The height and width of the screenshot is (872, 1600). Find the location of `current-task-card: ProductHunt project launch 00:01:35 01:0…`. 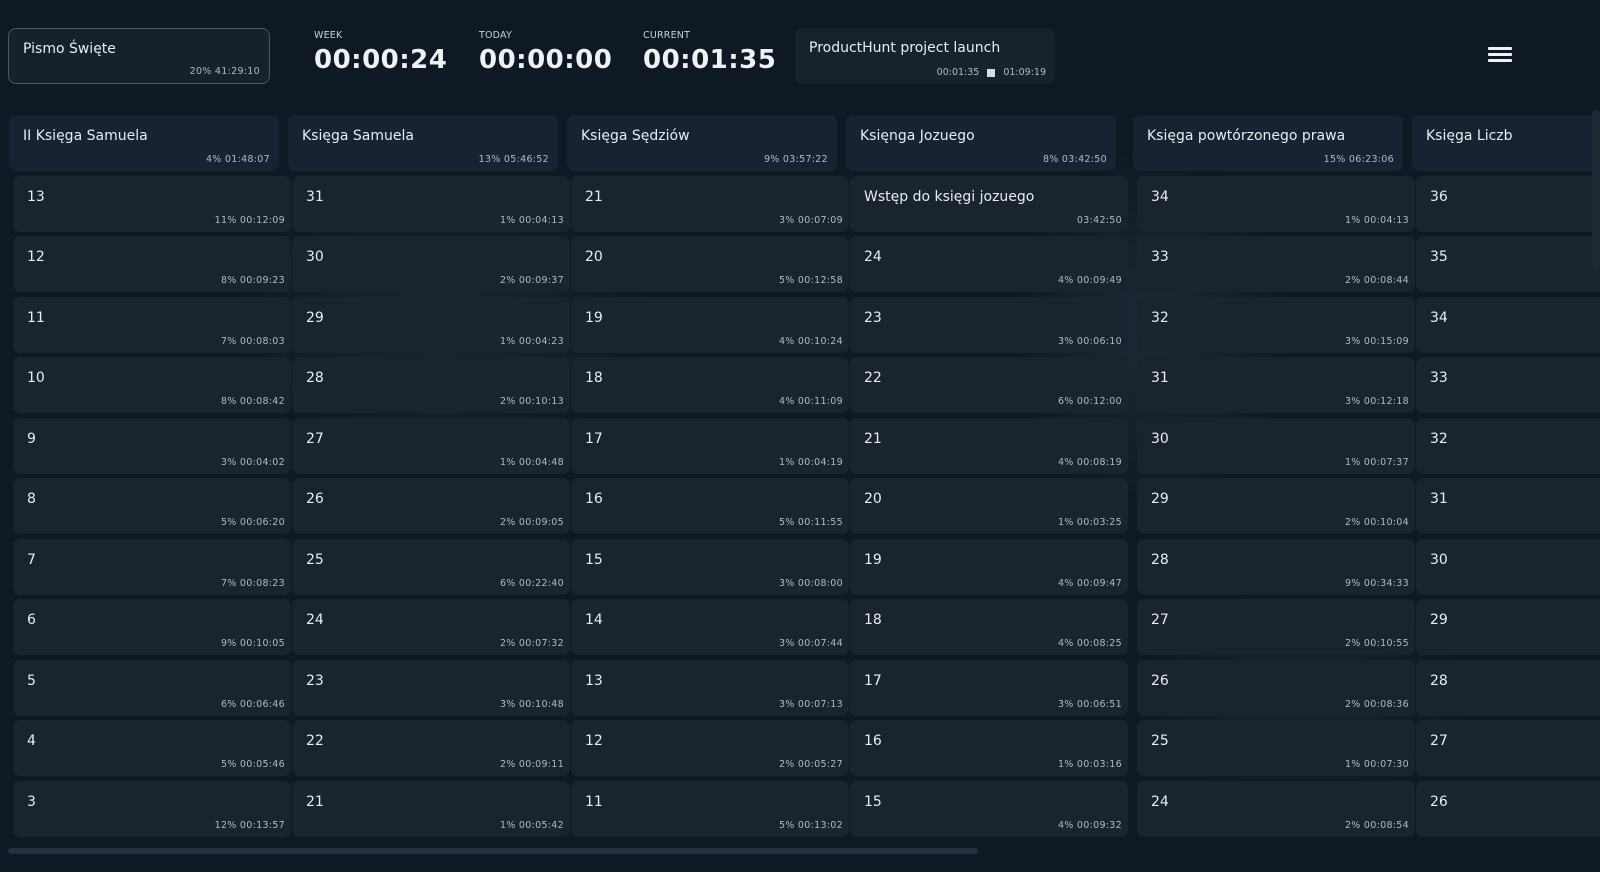

current-task-card: ProductHunt project launch 00:01:35 01:0… is located at coordinates (925, 56).